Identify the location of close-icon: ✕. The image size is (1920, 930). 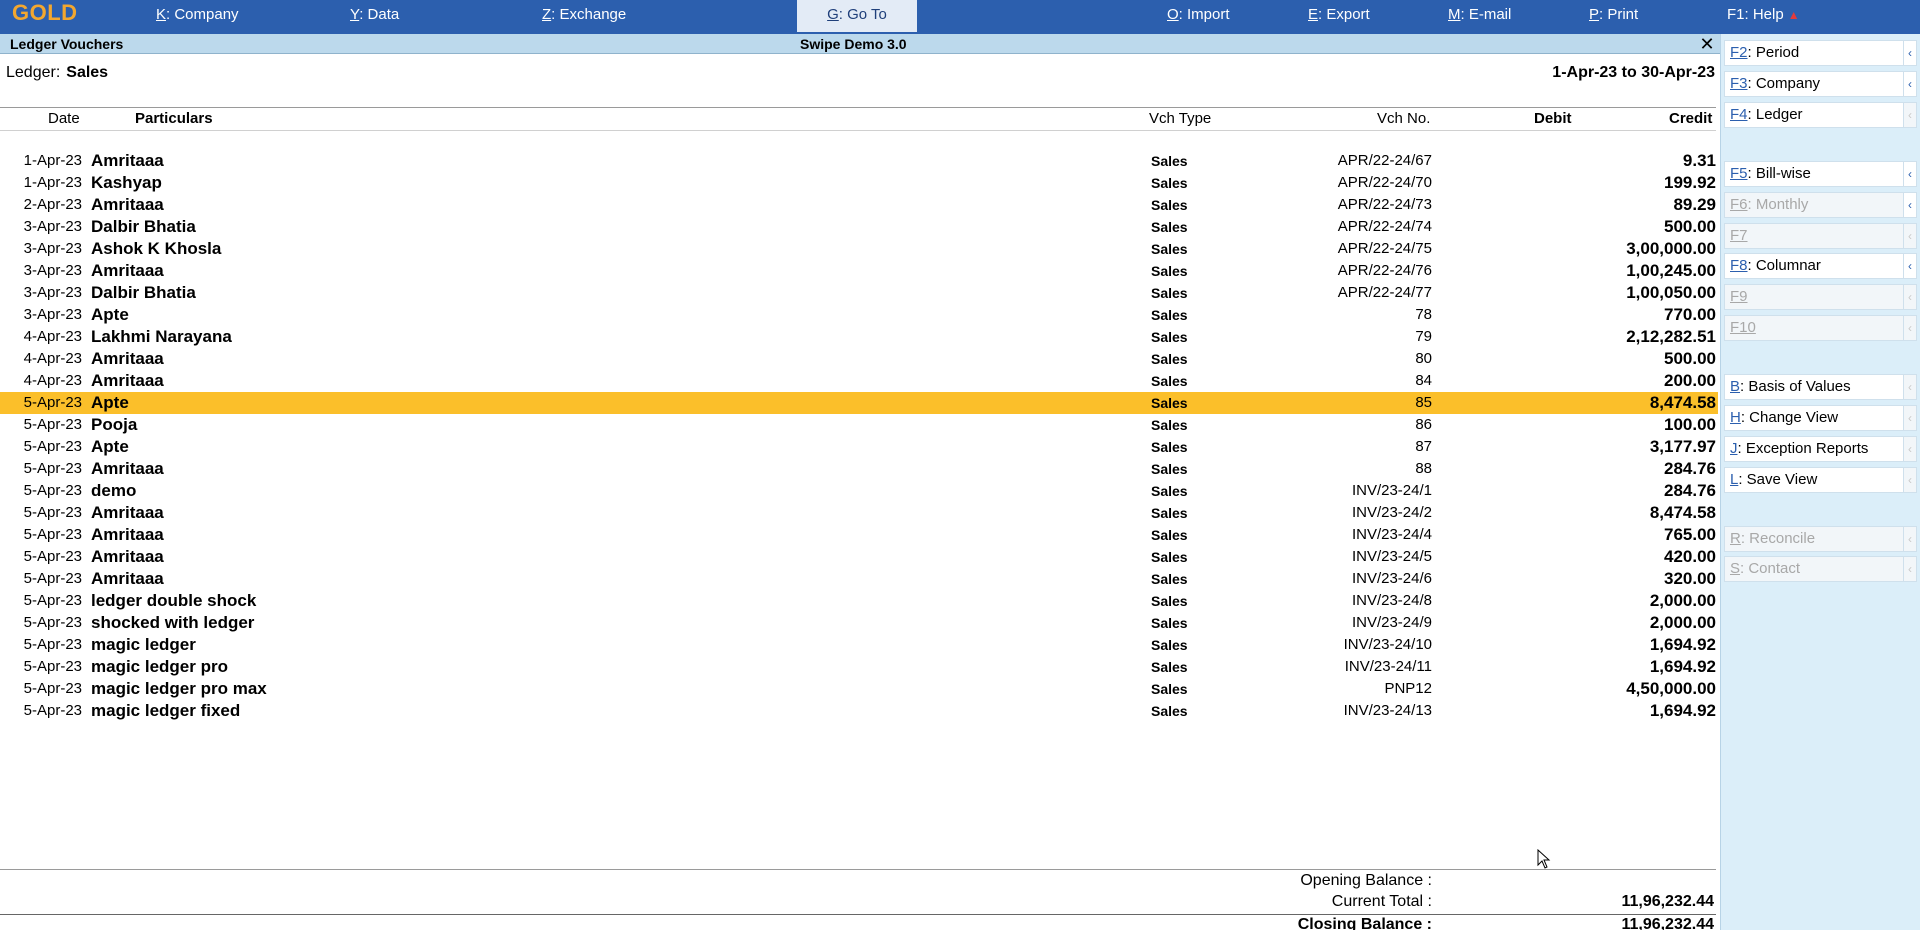
(1707, 44).